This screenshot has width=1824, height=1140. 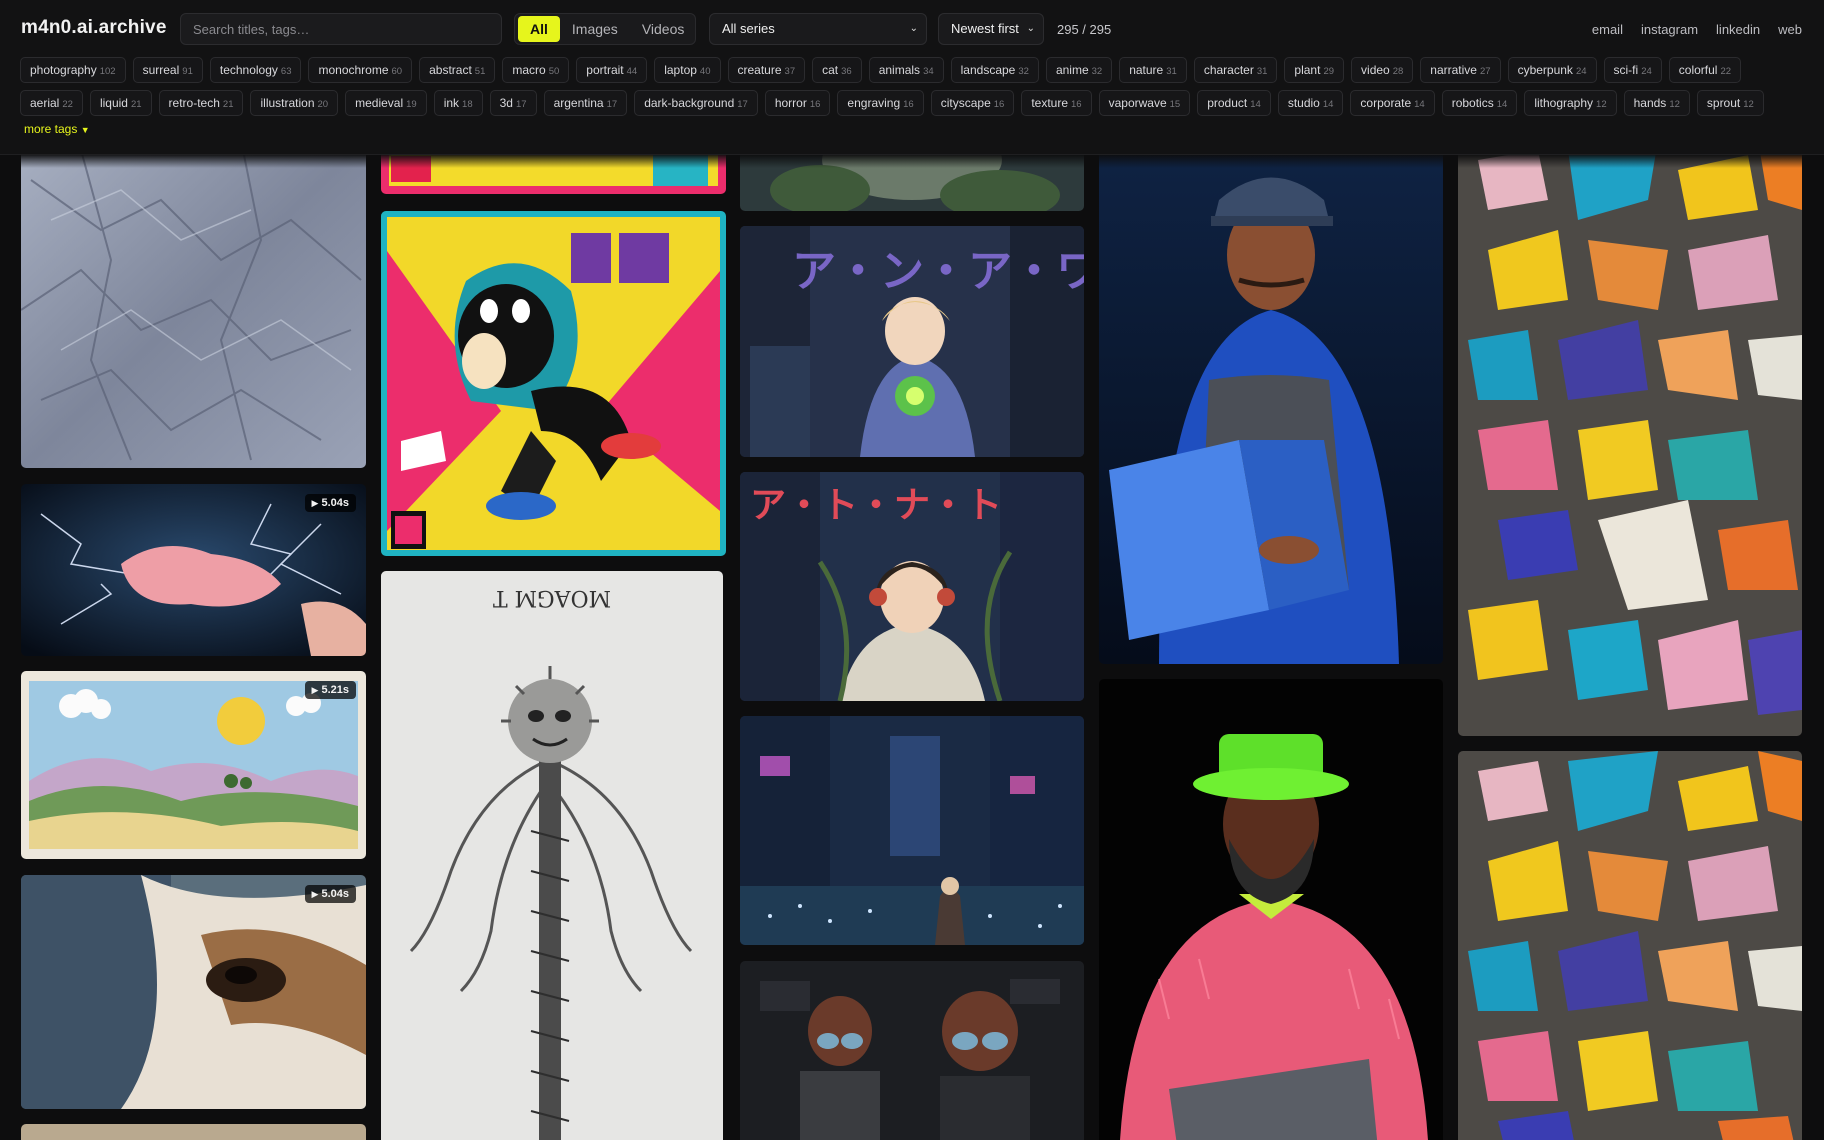 I want to click on tag-name: 3d, so click(x=506, y=103).